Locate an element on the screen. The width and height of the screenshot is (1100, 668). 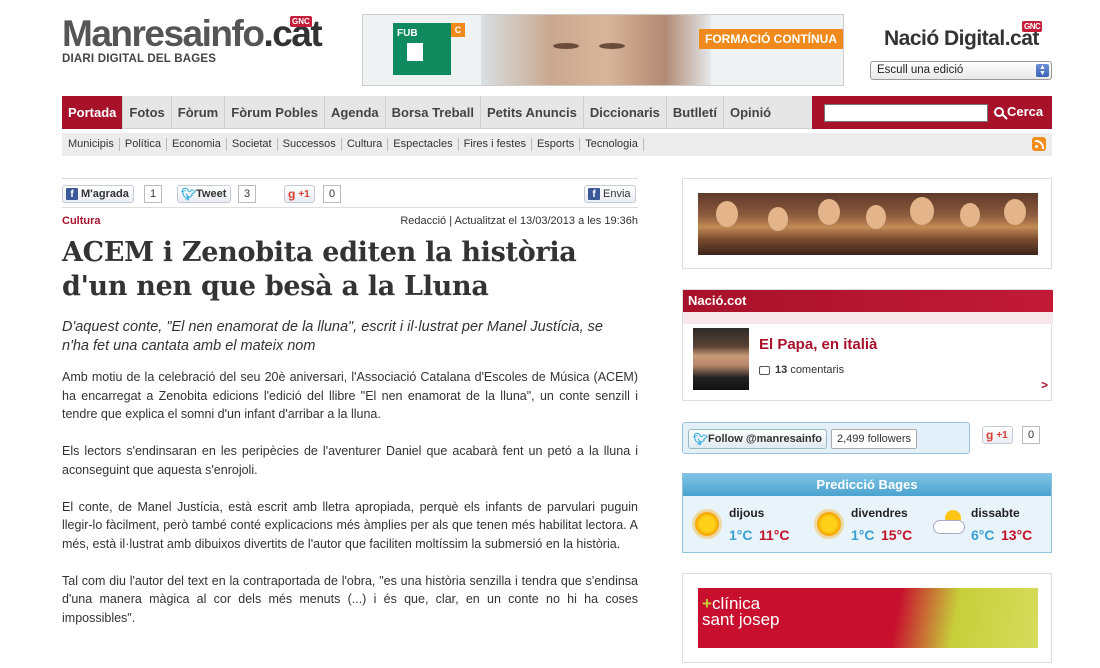
naciocot-title: El Papa, en italià is located at coordinates (818, 344).